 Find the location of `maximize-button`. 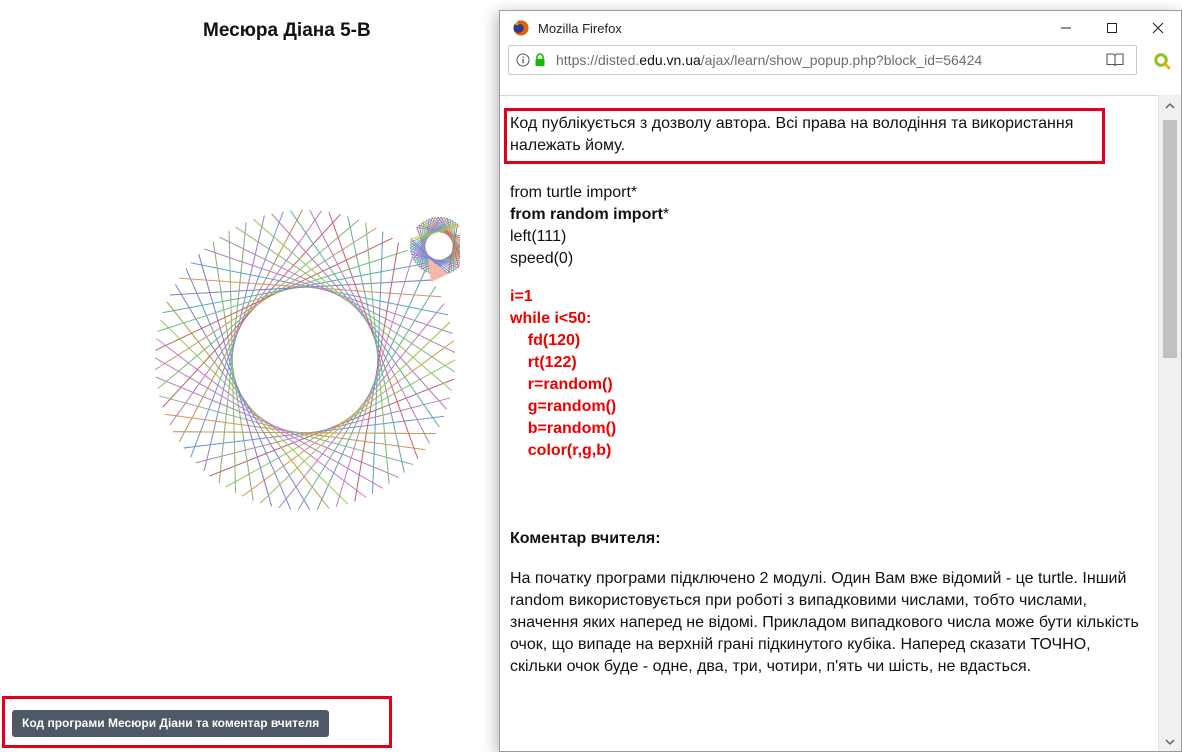

maximize-button is located at coordinates (1112, 28).